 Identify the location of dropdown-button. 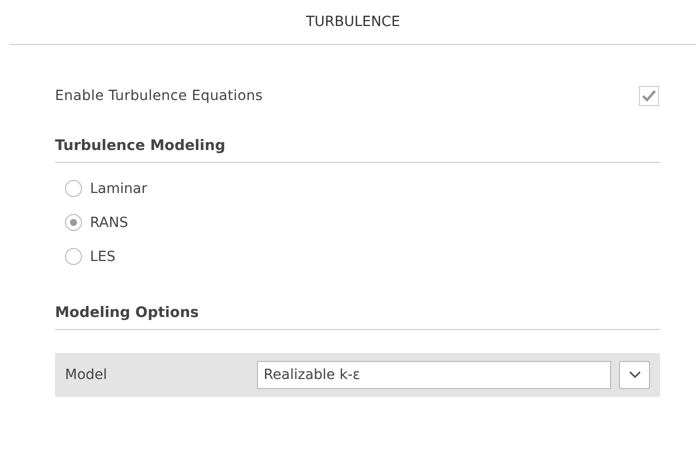
(634, 375).